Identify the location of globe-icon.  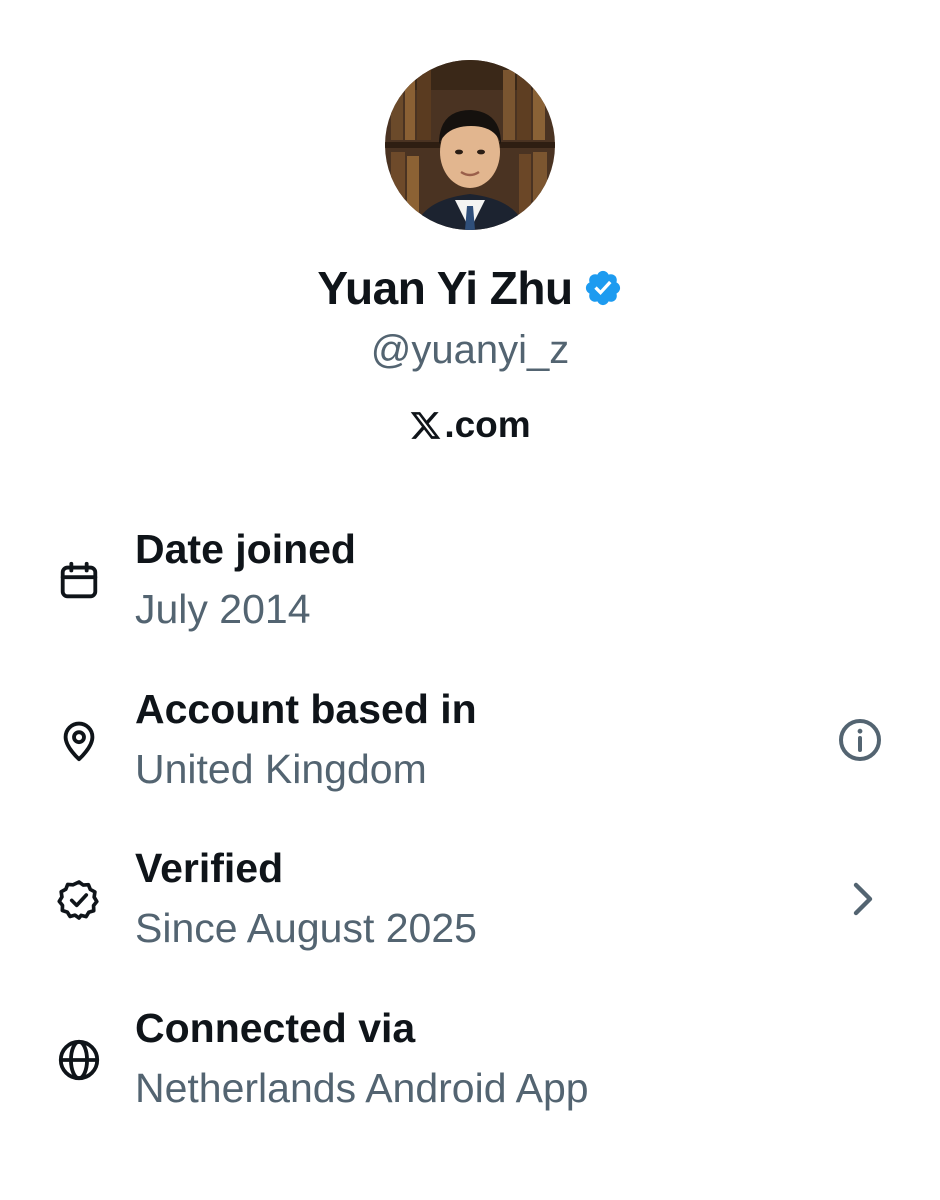
(79, 1060).